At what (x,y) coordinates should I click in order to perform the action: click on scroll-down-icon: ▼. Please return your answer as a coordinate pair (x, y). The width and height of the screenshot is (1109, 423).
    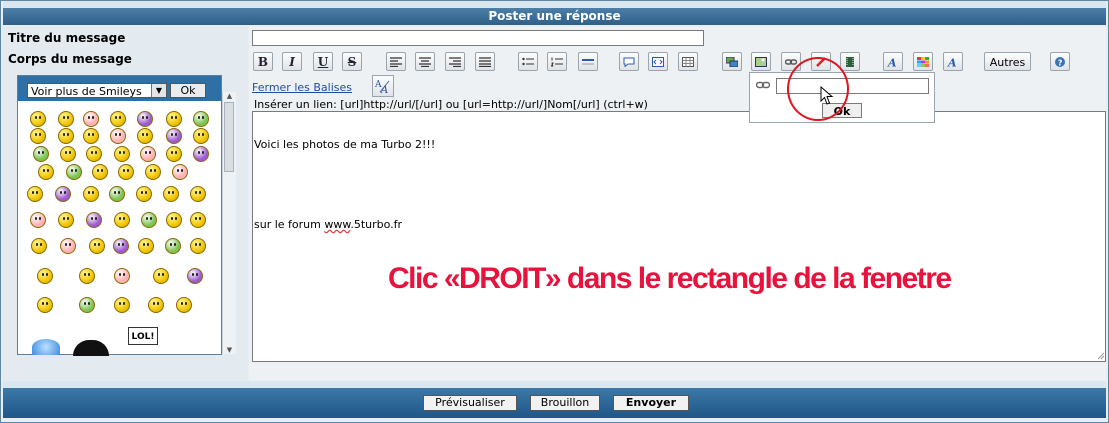
    Looking at the image, I should click on (229, 350).